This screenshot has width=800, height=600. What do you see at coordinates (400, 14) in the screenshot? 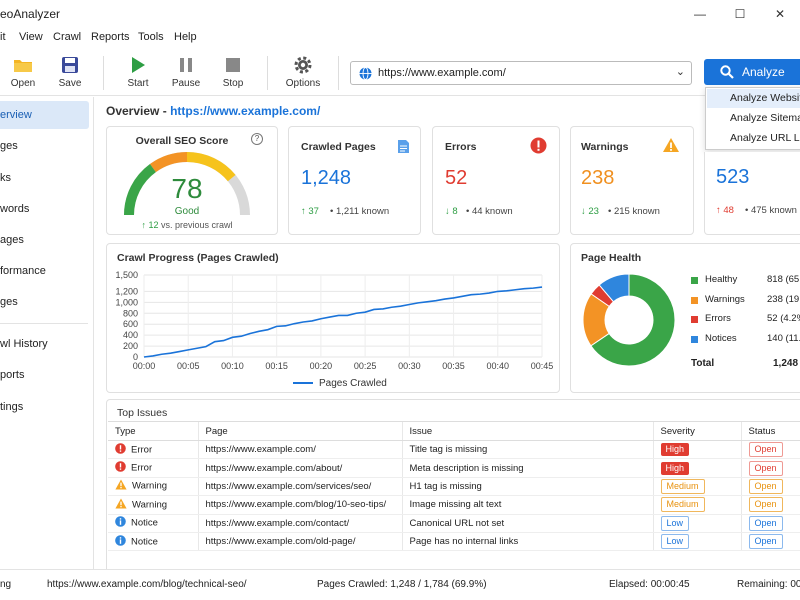
I see `title-bar: eoAnalyzer — ☐ ✕` at bounding box center [400, 14].